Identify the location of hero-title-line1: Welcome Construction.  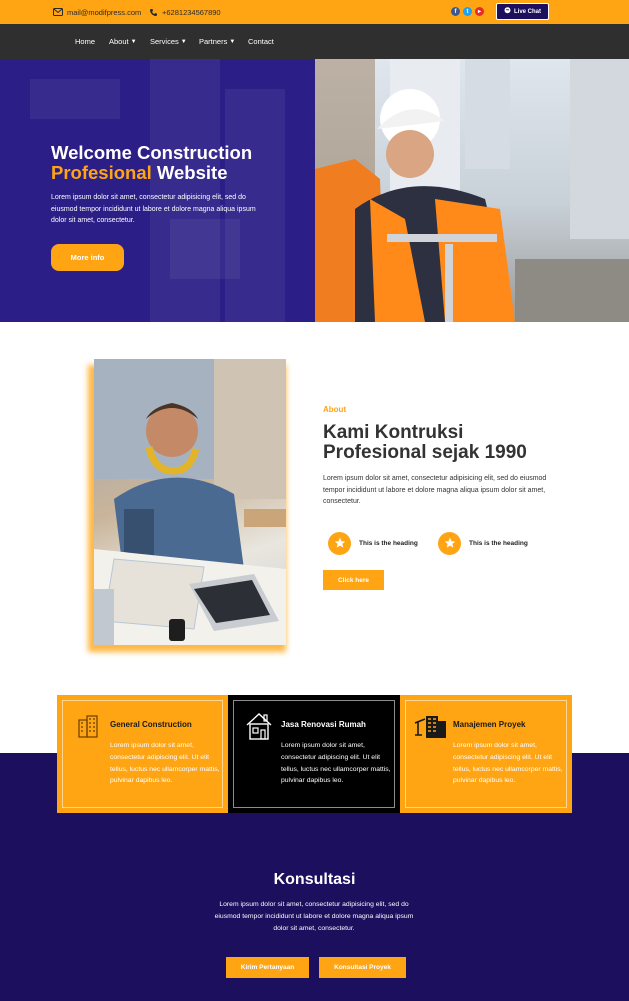
(152, 152).